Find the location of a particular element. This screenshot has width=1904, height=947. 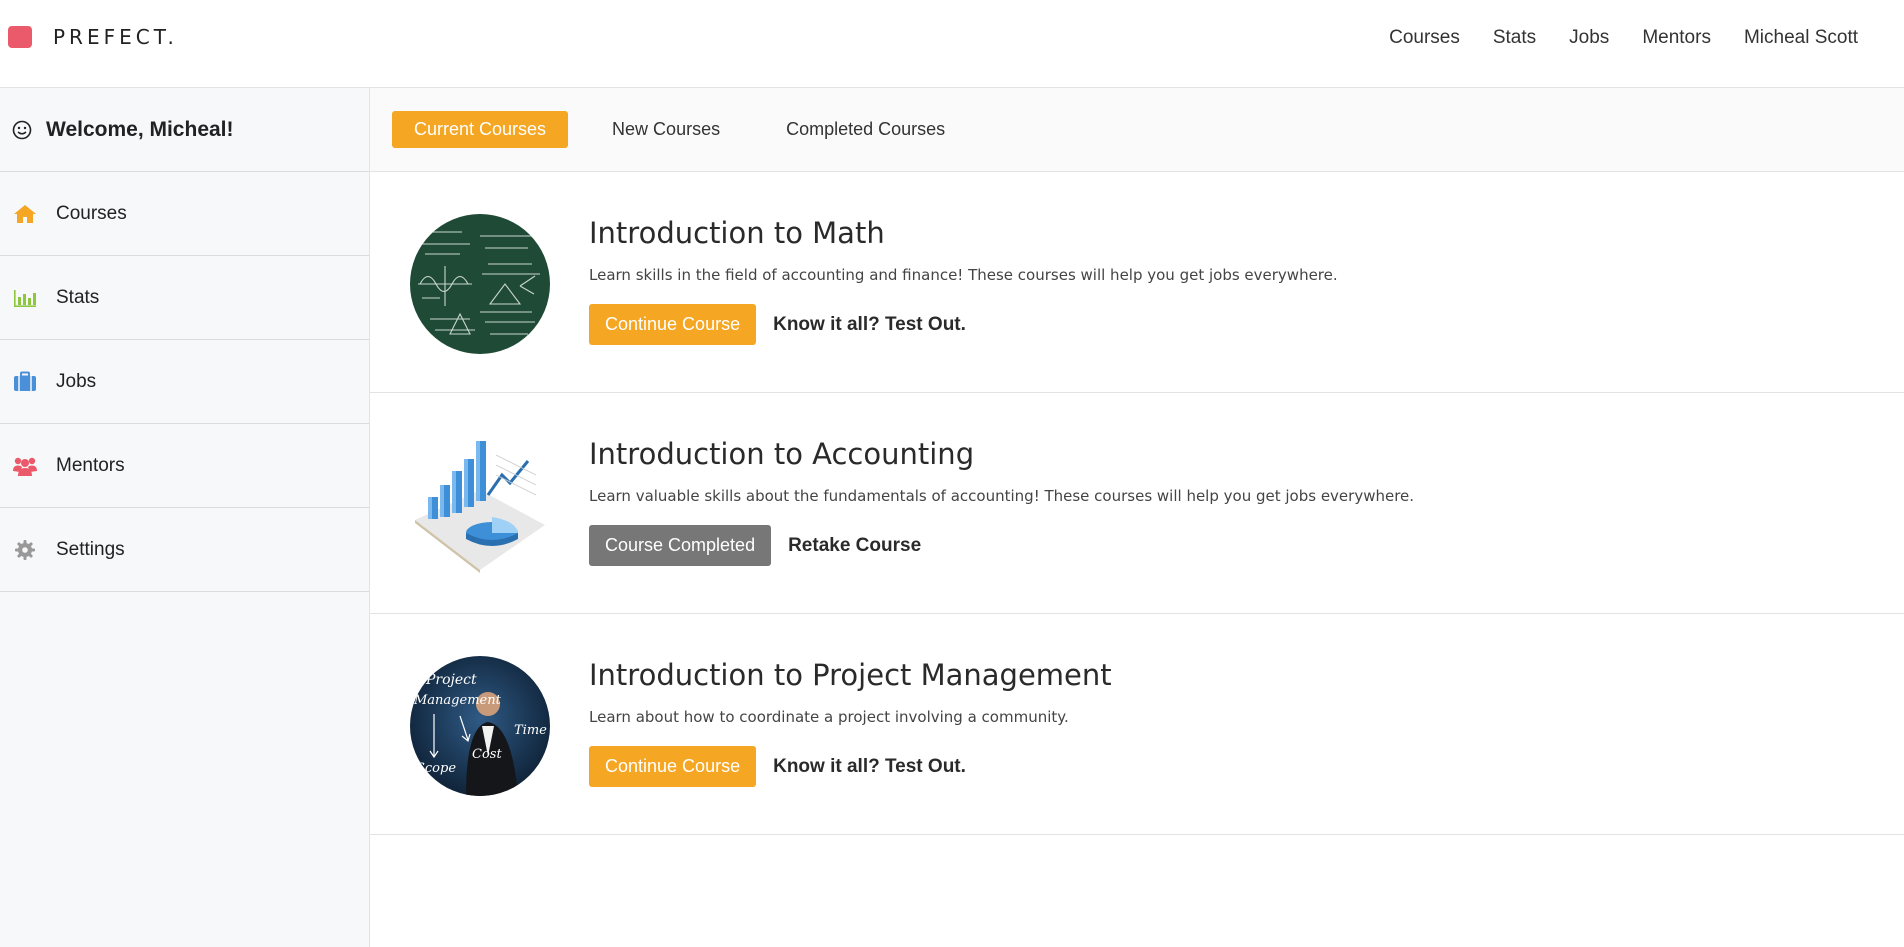

topnav-mentors: Mentors is located at coordinates (1676, 38).